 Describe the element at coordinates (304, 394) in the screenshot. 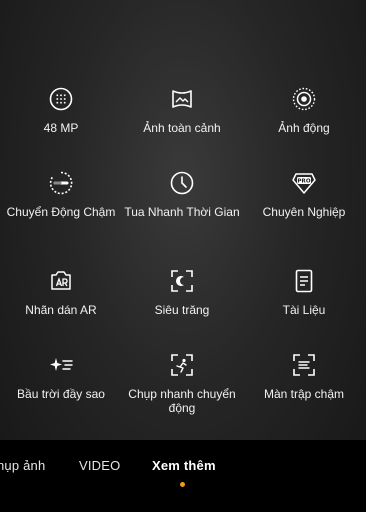

I see `mode-label: Màn trập chậm` at that location.